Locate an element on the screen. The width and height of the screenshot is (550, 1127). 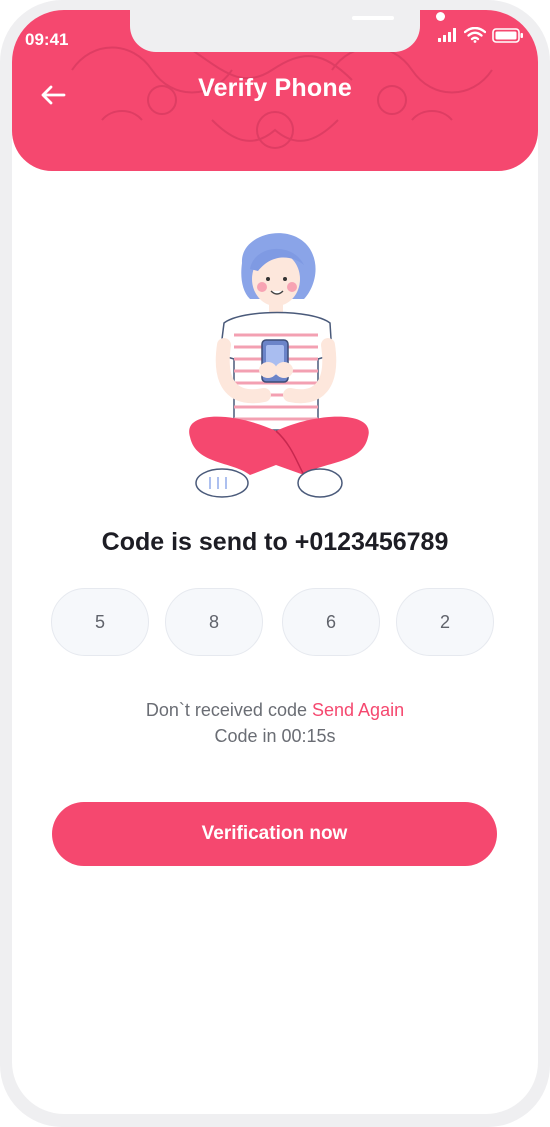
page-title: Verify Phone is located at coordinates (275, 88).